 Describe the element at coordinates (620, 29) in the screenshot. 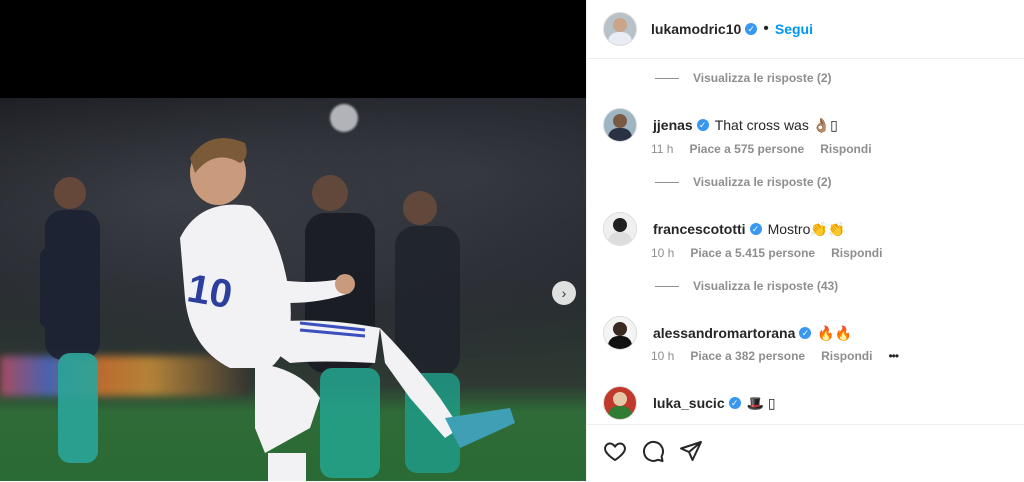

I see `author-avatar` at that location.